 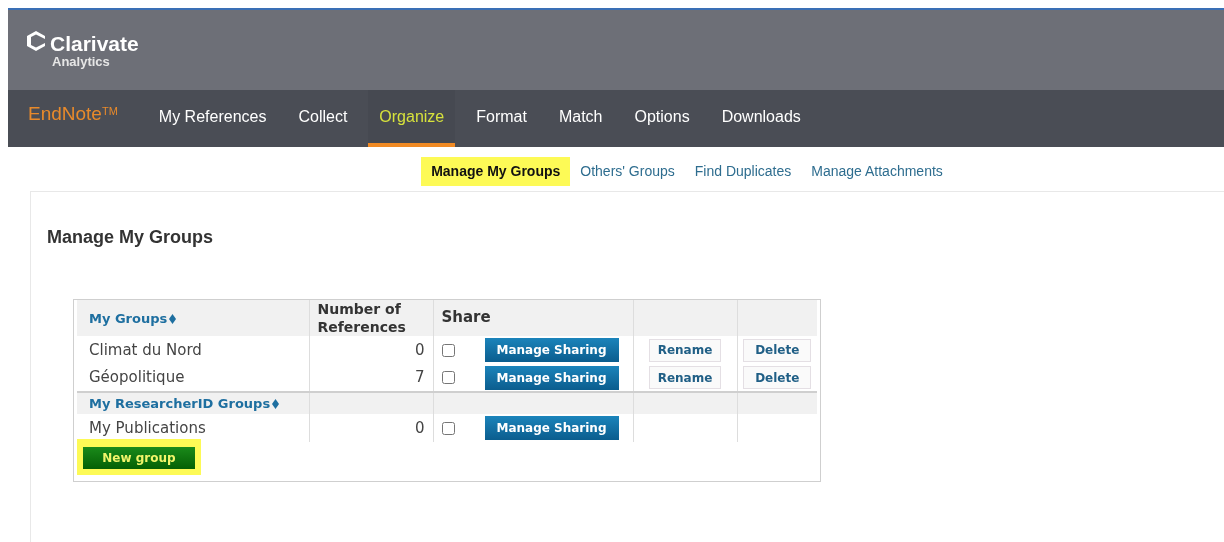 What do you see at coordinates (131, 237) in the screenshot?
I see `page-title: Manage My Groups` at bounding box center [131, 237].